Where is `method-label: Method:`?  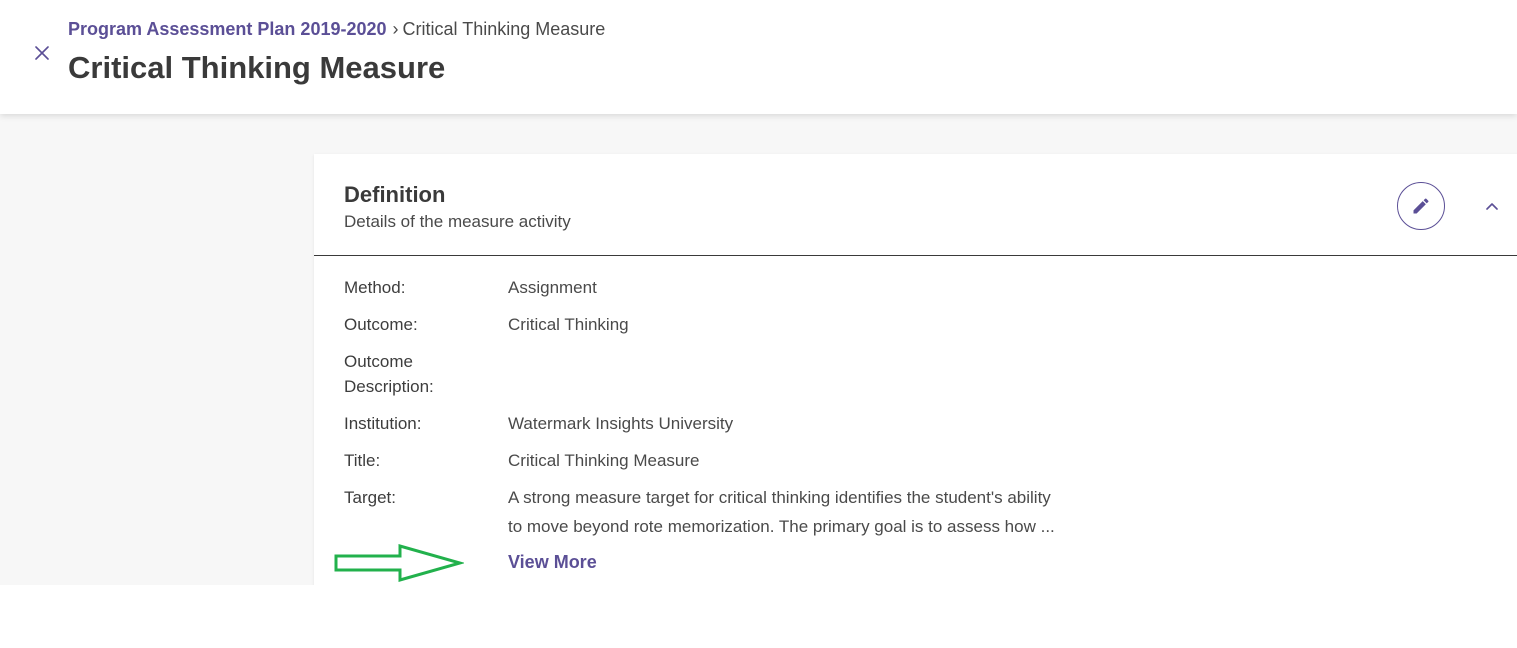 method-label: Method: is located at coordinates (375, 287).